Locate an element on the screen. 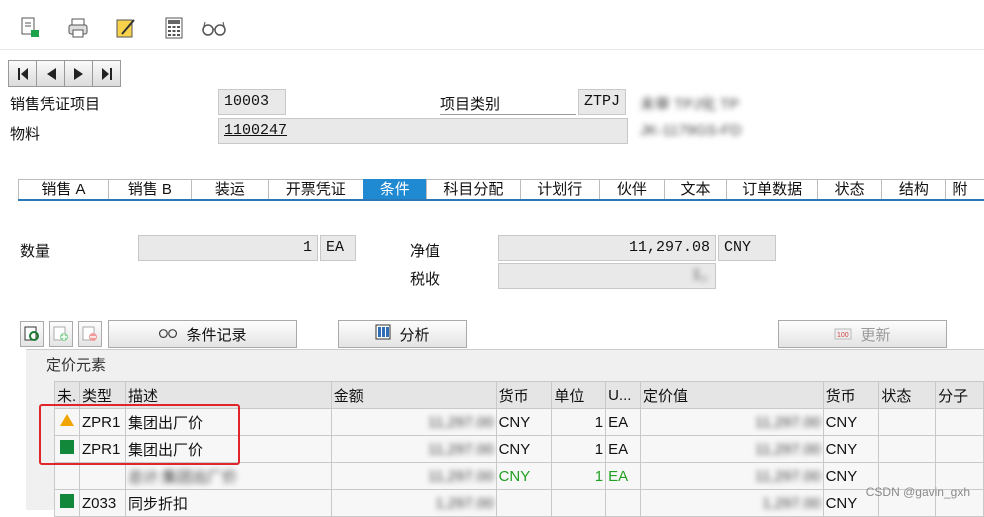 This screenshot has width=984, height=517. col-header-numerator: 分子 is located at coordinates (959, 395).